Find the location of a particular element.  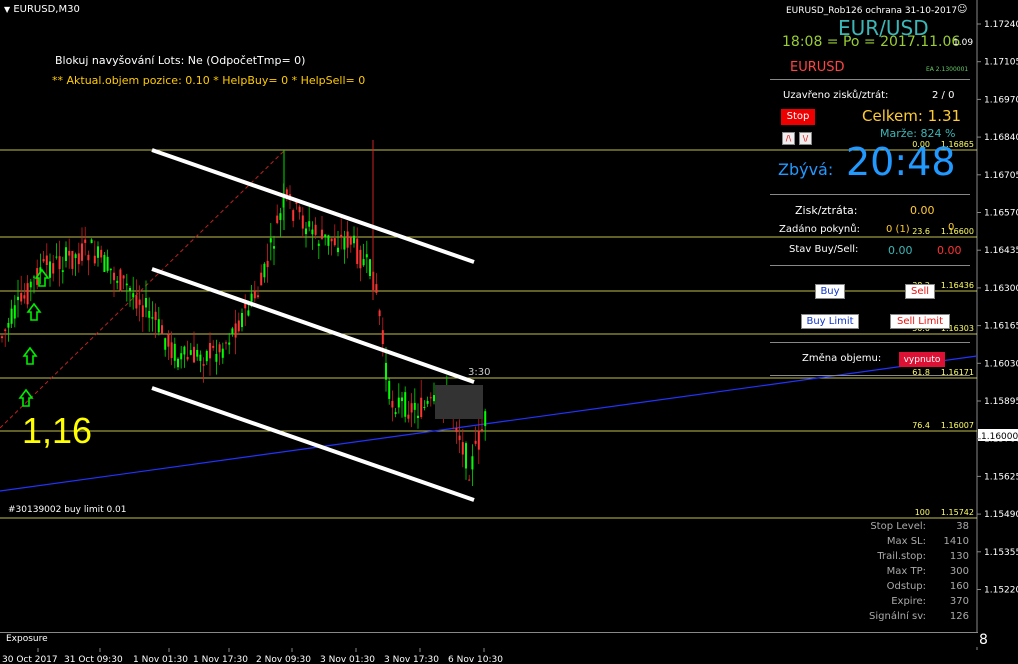

time-tick-label: 31 Oct 09:30 is located at coordinates (93, 659).